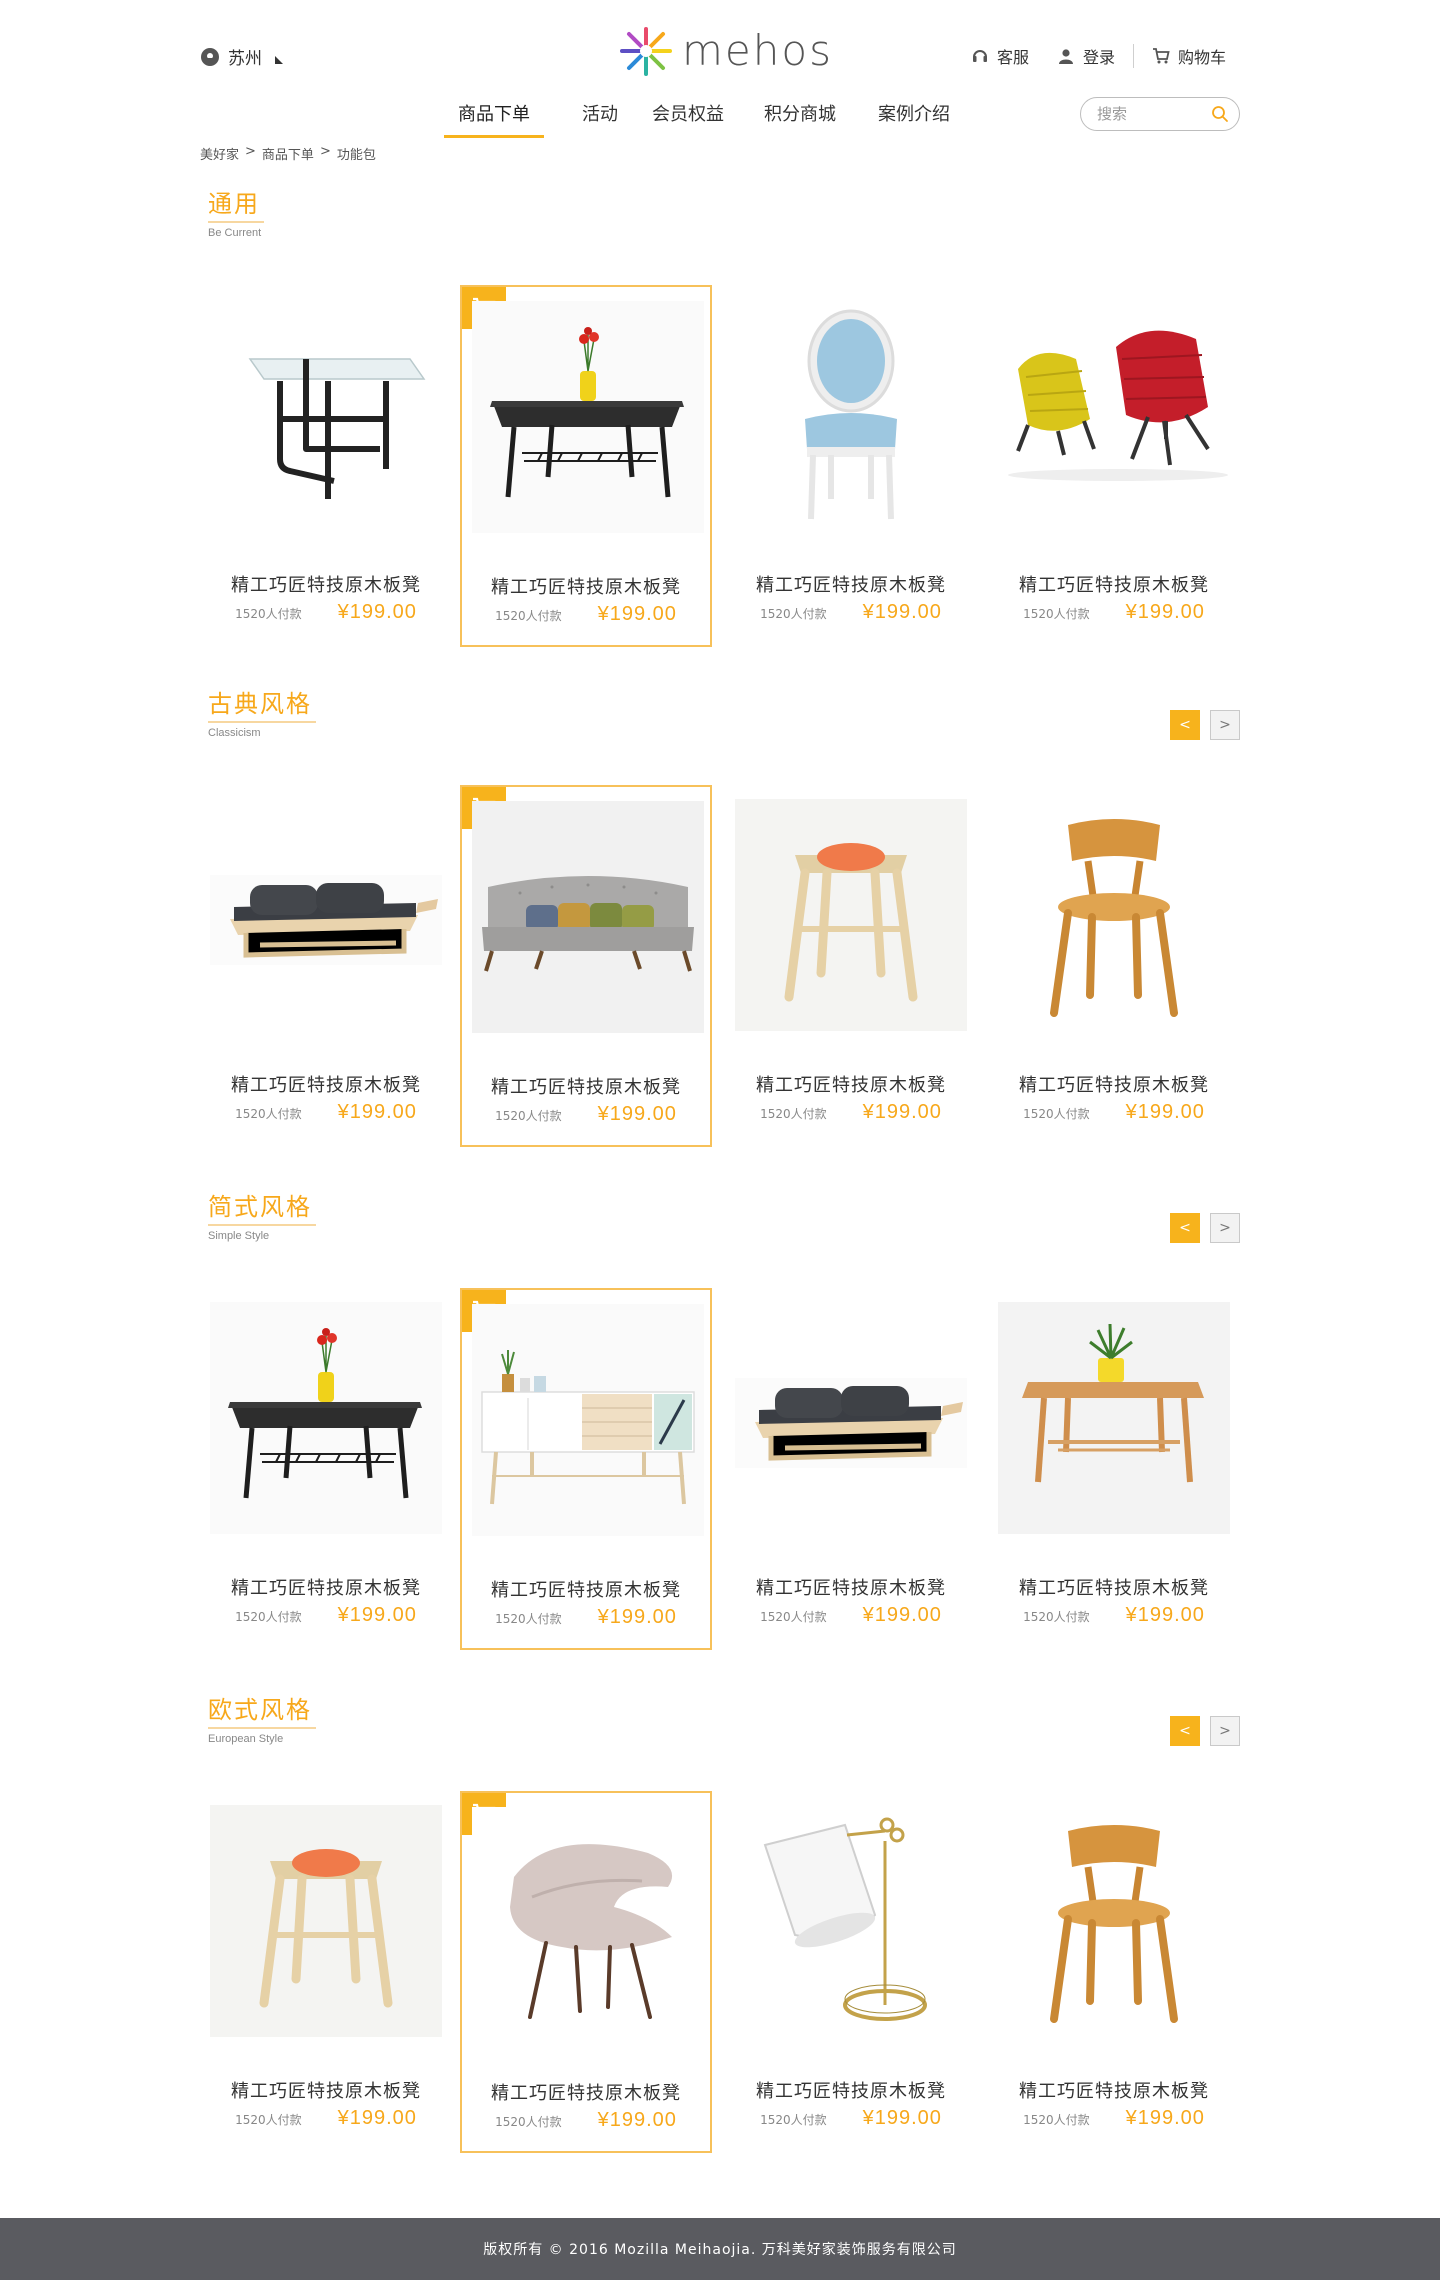 The image size is (1440, 2280). Describe the element at coordinates (1012, 57) in the screenshot. I see `service-label: 客服` at that location.